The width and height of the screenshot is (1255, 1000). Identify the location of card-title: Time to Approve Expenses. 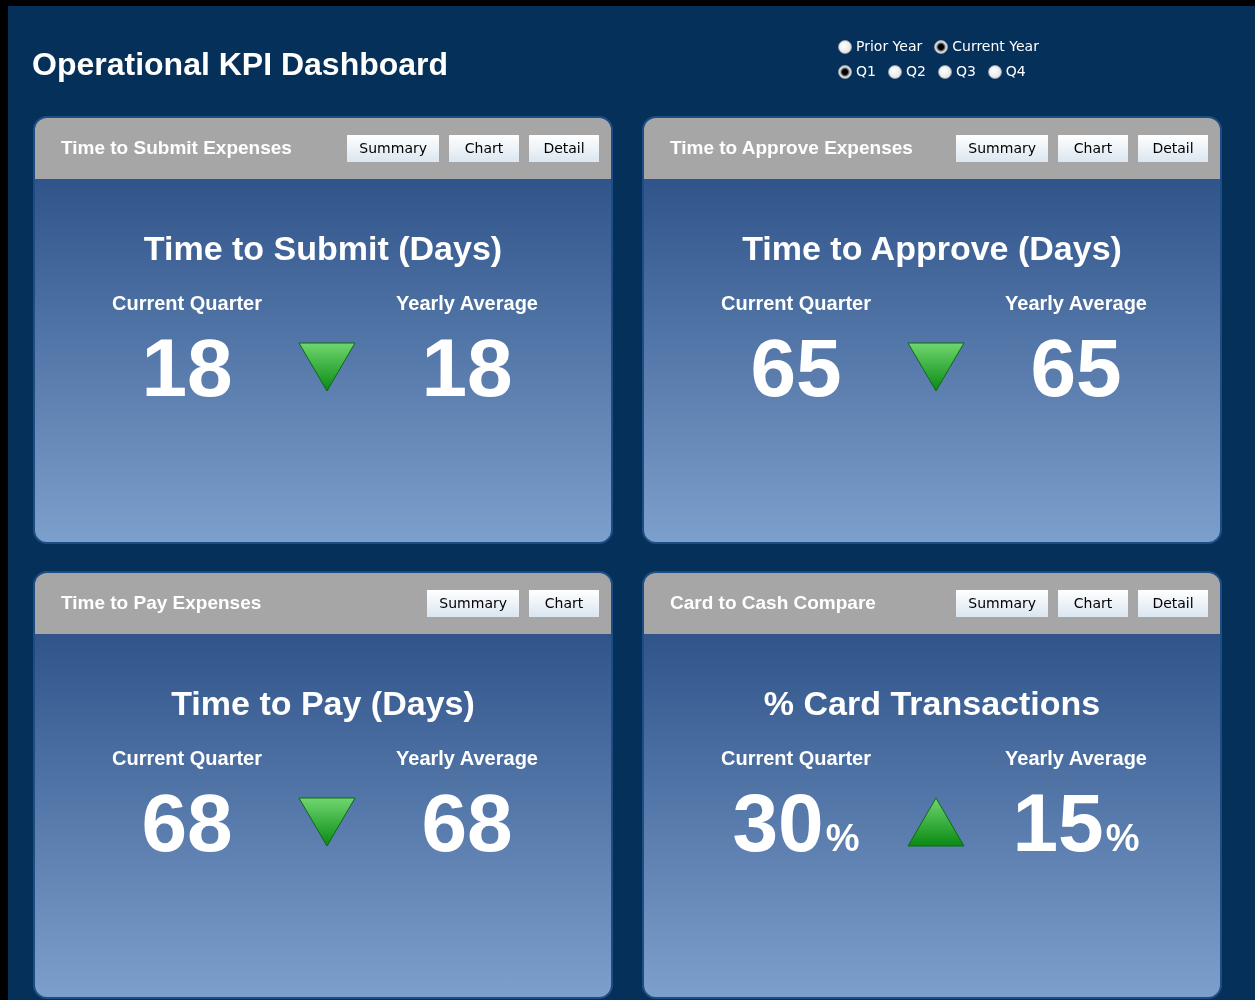
(792, 148).